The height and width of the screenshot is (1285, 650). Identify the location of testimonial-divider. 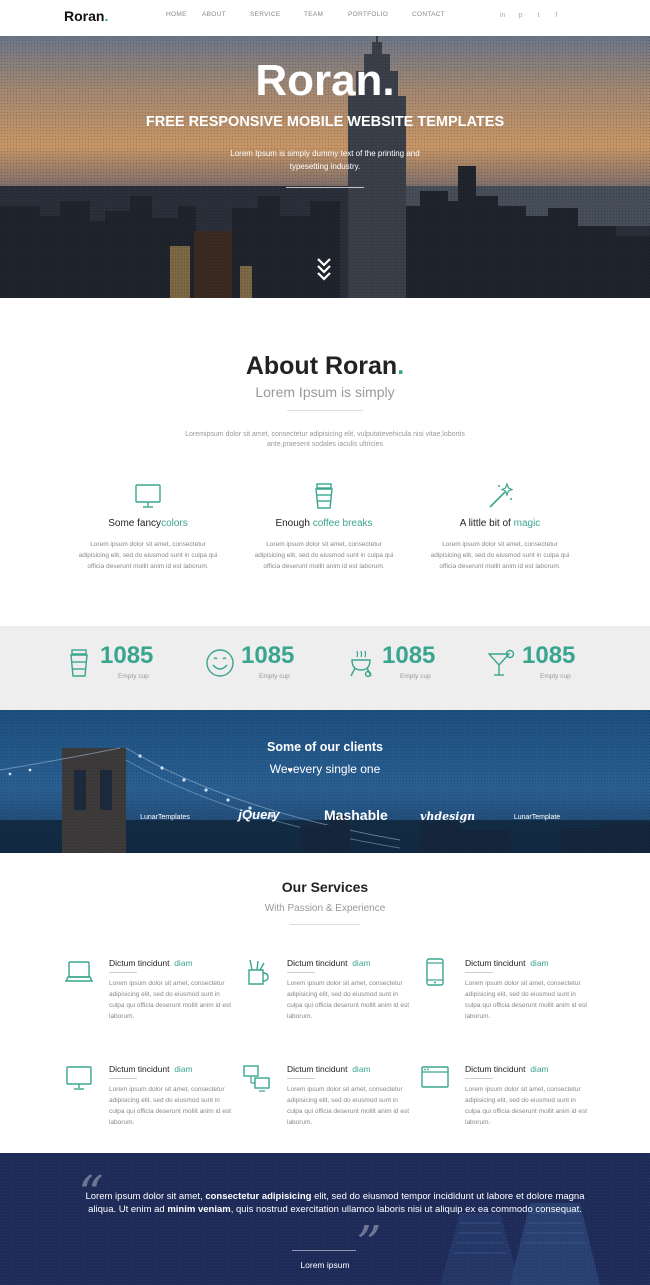
(324, 1250).